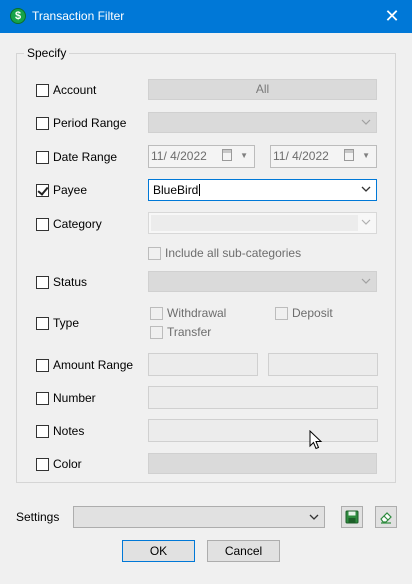 The height and width of the screenshot is (584, 412). What do you see at coordinates (42, 190) in the screenshot?
I see `payee-checkbox` at bounding box center [42, 190].